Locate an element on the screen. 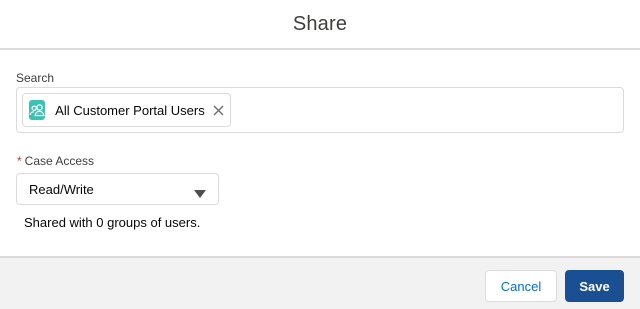 This screenshot has height=309, width=640. shared-summary: Shared with 0 groups of users. is located at coordinates (112, 222).